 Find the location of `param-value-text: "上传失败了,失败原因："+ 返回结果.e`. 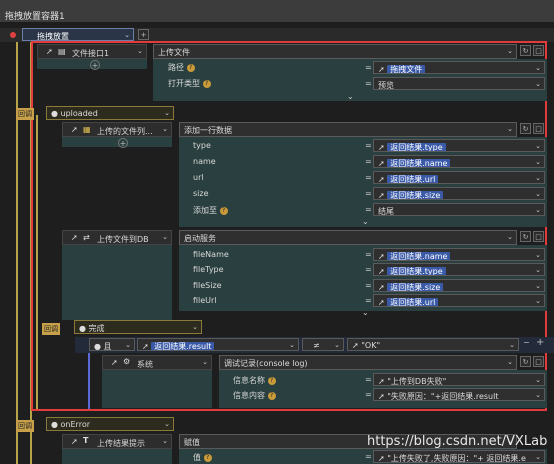

param-value-text: "上传失败了,失败原因："+ 返回结果.e is located at coordinates (456, 458).